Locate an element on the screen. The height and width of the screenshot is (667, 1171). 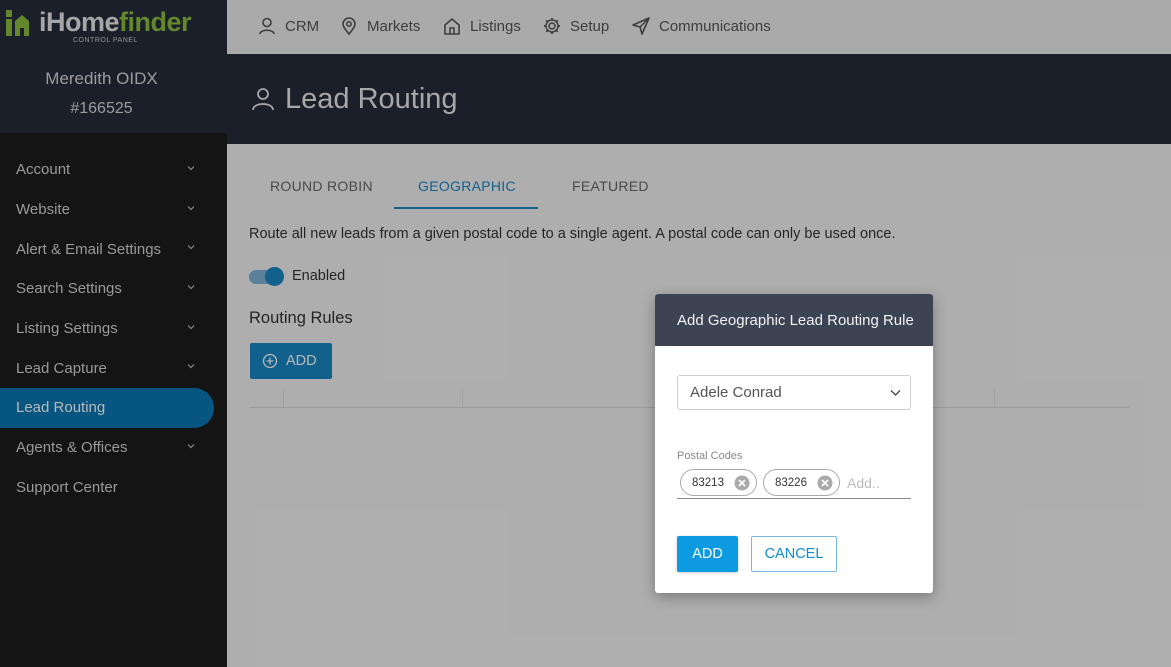
dialog-add-button: ADD is located at coordinates (707, 554).